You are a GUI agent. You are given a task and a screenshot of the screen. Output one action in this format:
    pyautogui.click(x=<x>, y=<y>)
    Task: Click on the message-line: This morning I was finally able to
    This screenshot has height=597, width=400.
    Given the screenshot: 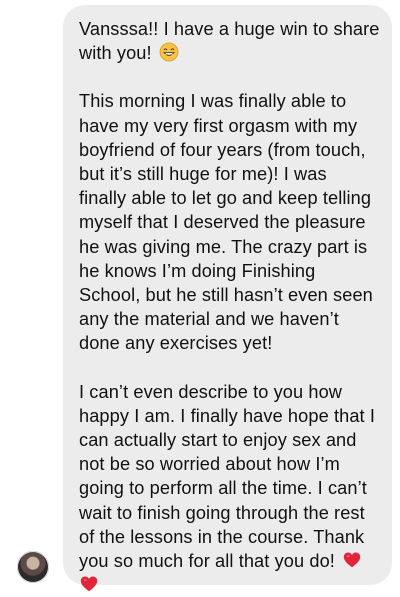 What is the action you would take?
    pyautogui.click(x=213, y=101)
    